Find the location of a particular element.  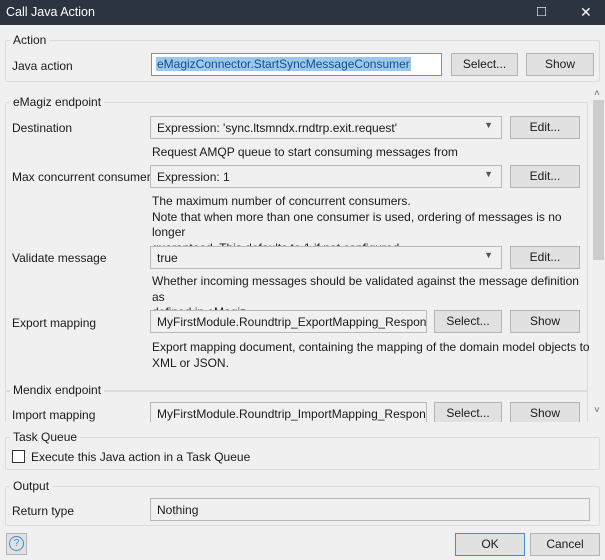

java-action-show-button: Show is located at coordinates (560, 64).